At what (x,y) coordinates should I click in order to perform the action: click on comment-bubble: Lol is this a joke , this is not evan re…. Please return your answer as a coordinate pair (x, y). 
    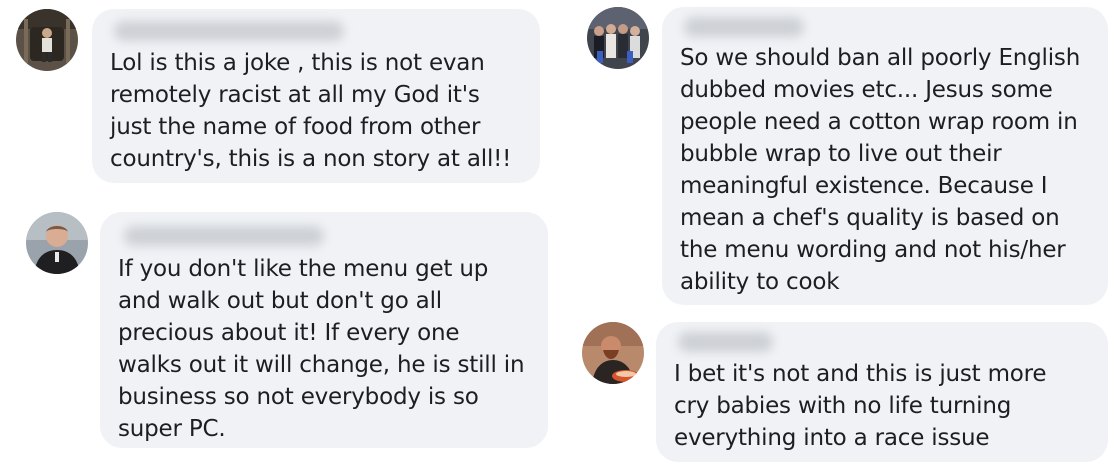
    Looking at the image, I should click on (316, 96).